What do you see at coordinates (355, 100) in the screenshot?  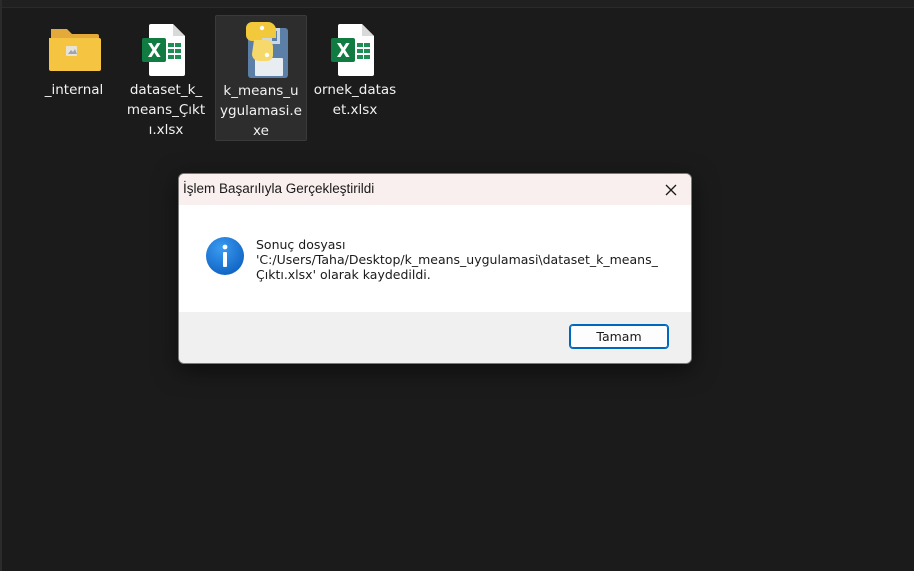 I see `file-label: ornek_dataset.xlsx` at bounding box center [355, 100].